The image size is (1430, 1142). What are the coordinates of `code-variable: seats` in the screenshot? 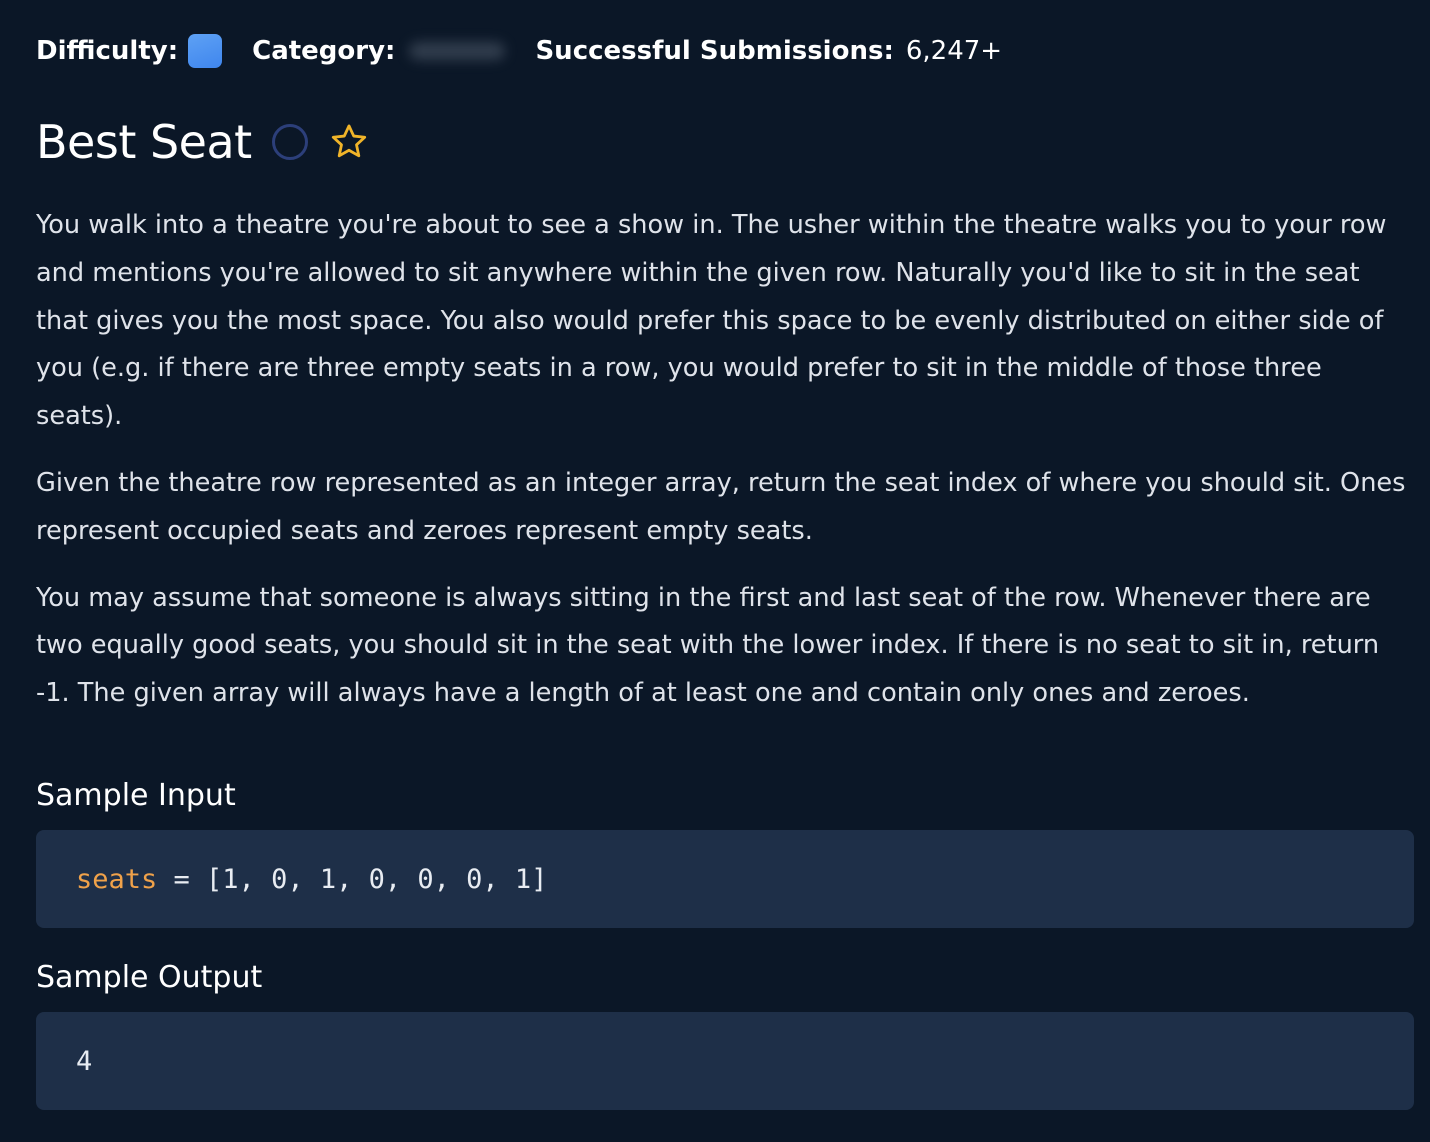 It's located at (117, 879).